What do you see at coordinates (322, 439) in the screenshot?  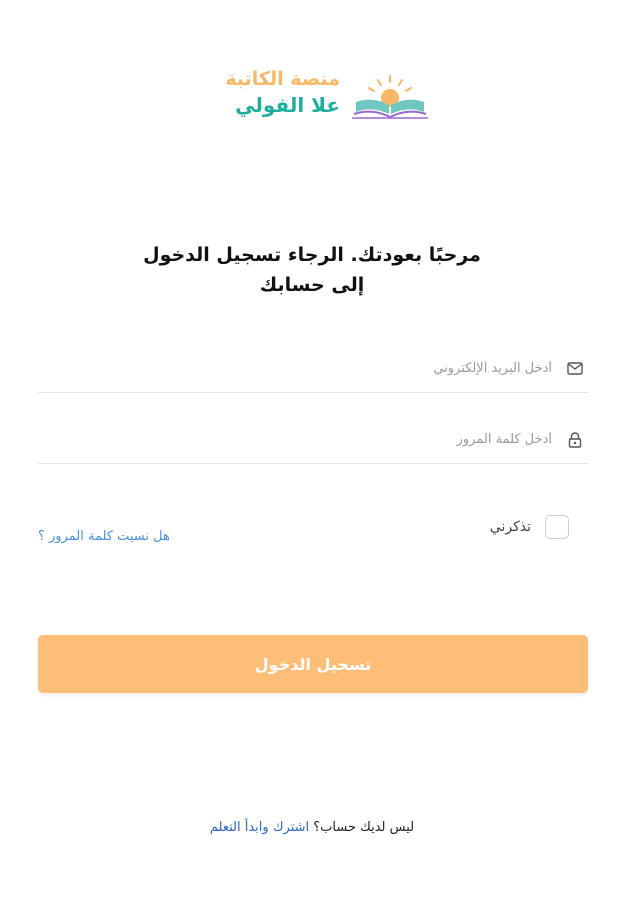 I see `password-input` at bounding box center [322, 439].